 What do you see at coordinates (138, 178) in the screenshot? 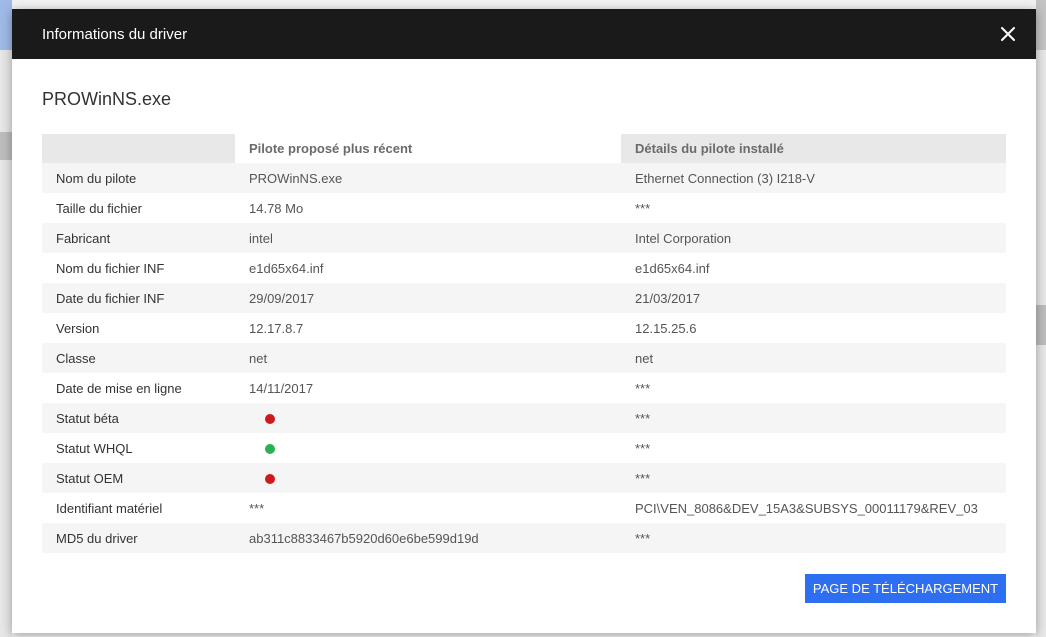
I see `row-label: Nom du pilote` at bounding box center [138, 178].